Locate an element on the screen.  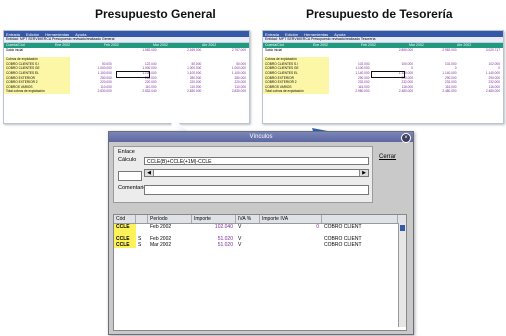
horizontal-scrollbar: ◀ ▶ is located at coordinates (256, 173).